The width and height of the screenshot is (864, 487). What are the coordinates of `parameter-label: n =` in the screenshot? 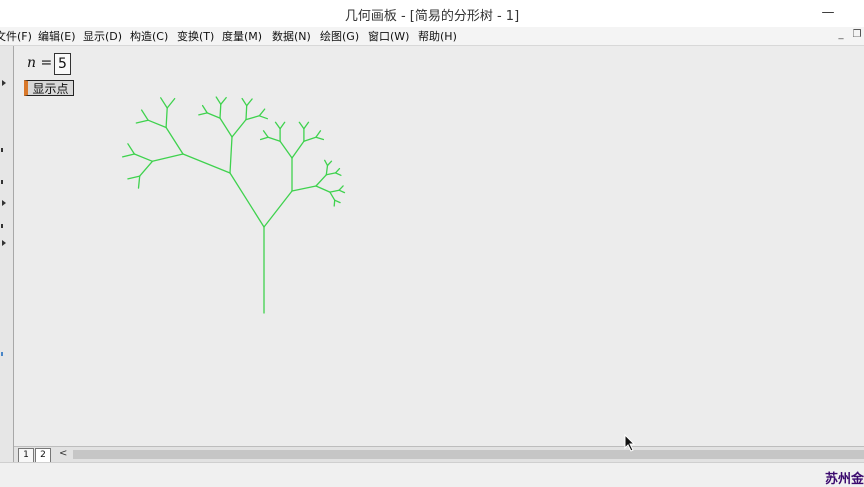 It's located at (39, 63).